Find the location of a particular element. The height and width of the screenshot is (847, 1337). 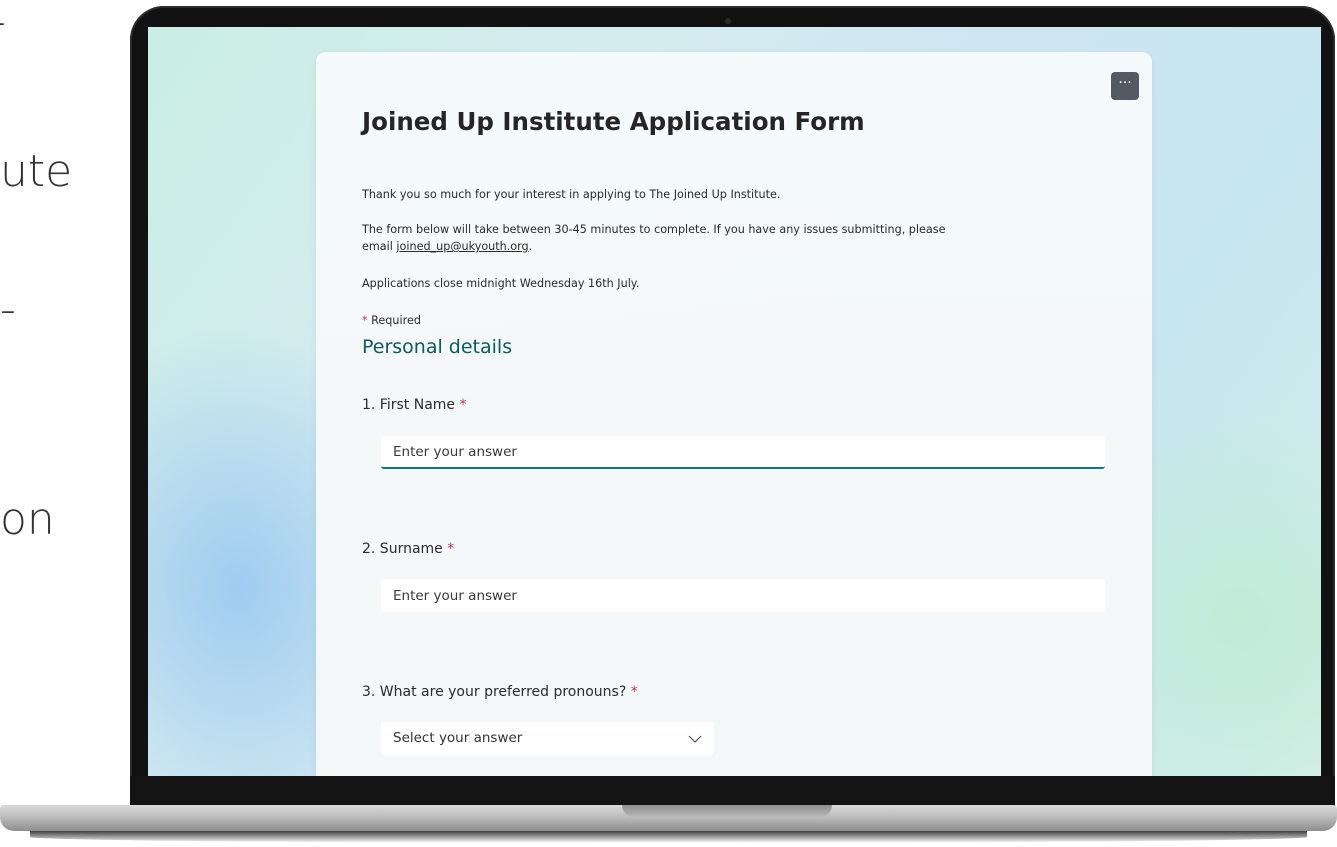

pronouns-dropdown: Select your answer is located at coordinates (547, 738).